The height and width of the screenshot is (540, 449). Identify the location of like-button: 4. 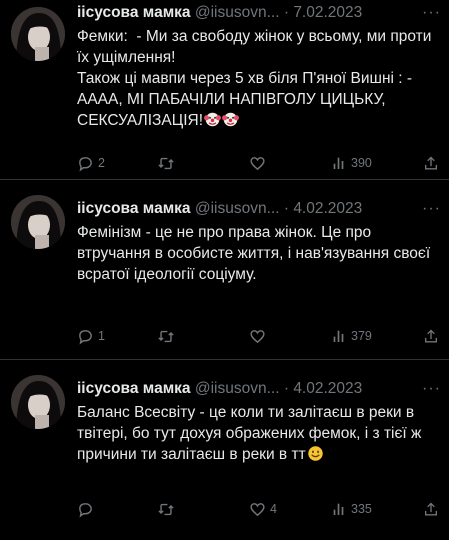
(263, 509).